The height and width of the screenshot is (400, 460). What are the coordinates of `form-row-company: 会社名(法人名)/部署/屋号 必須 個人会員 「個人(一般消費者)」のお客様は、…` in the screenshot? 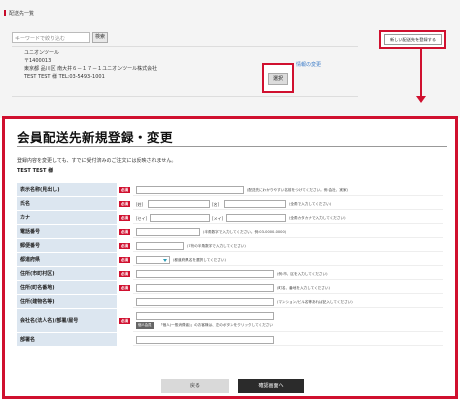 It's located at (230, 320).